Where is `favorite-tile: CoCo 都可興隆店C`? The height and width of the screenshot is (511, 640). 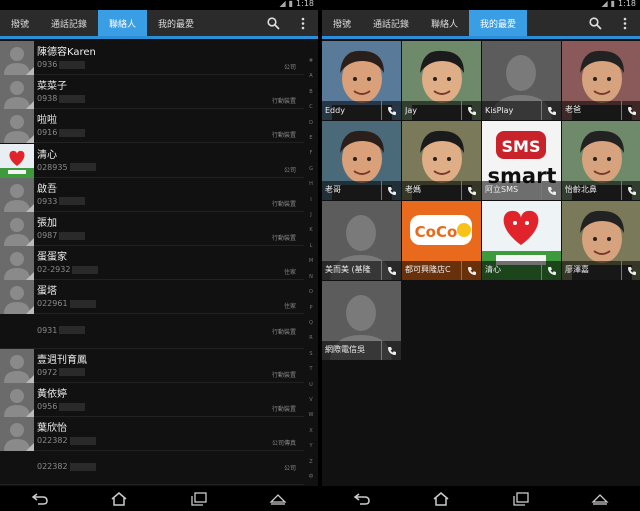
favorite-tile: CoCo 都可興隆店C is located at coordinates (441, 240).